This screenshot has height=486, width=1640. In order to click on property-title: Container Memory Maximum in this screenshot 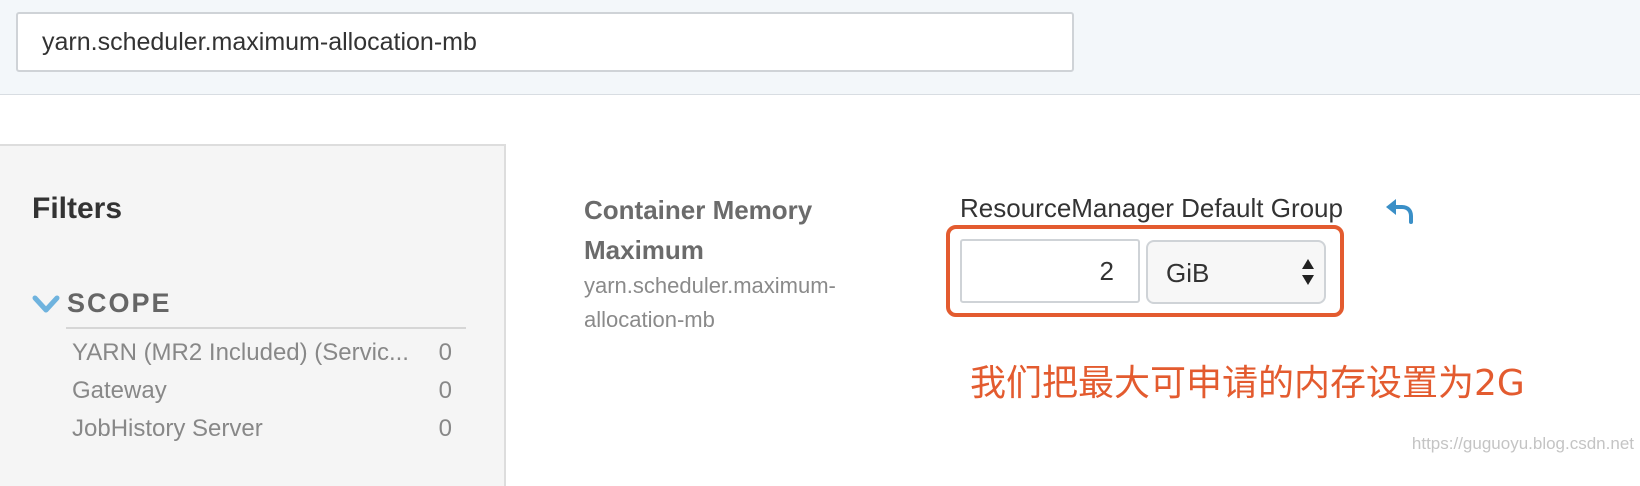, I will do `click(739, 230)`.